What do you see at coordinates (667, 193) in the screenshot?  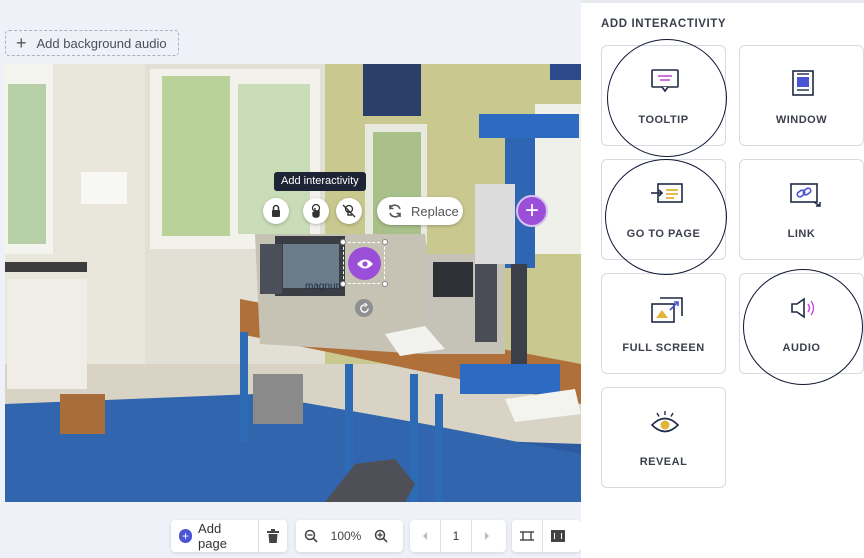 I see `go-to-page-icon` at bounding box center [667, 193].